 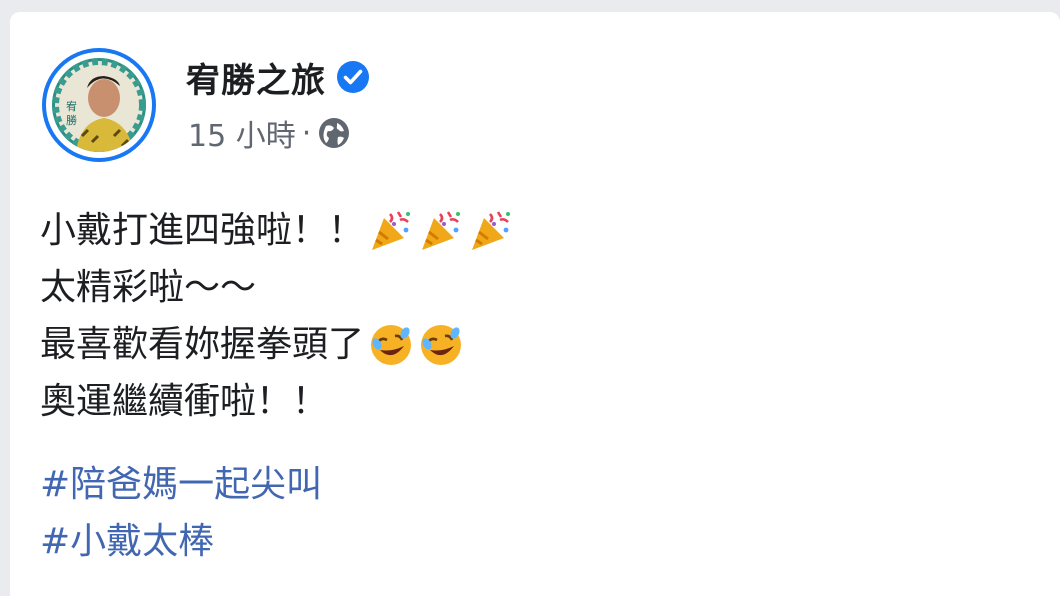 I want to click on avatar-photo: 宥 勝, so click(x=99, y=105).